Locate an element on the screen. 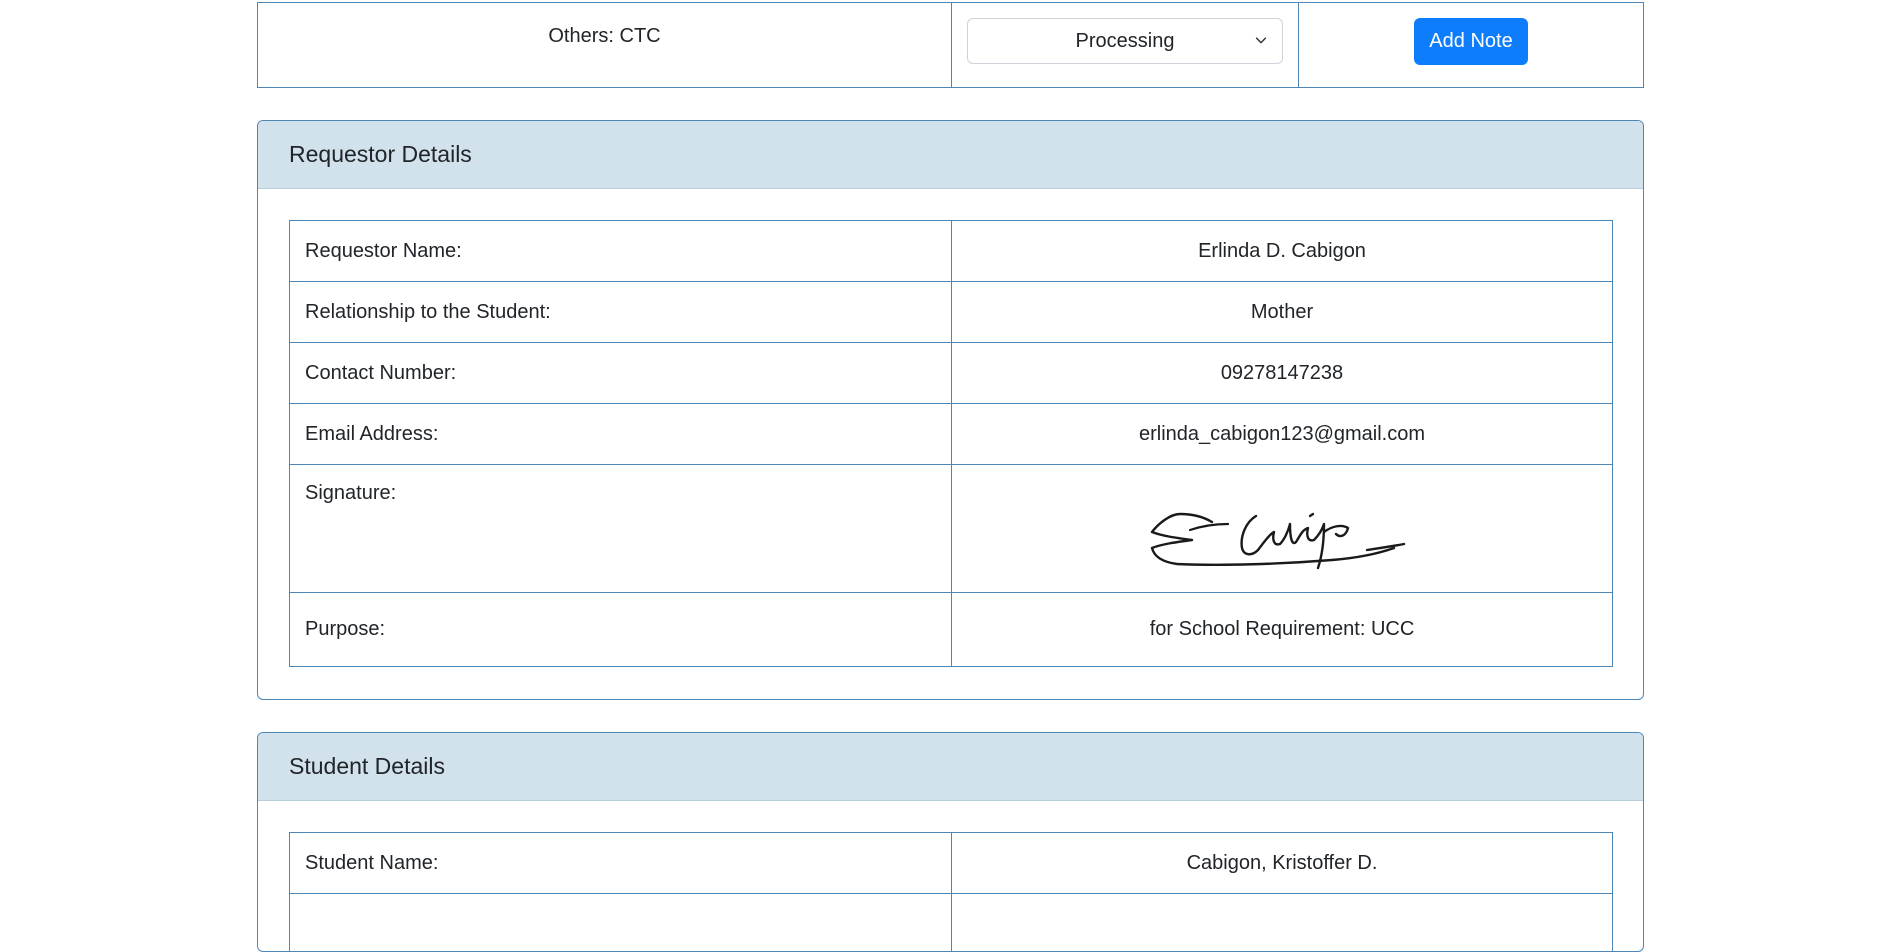 The width and height of the screenshot is (1898, 952). purpose-label: Purpose: is located at coordinates (621, 630).